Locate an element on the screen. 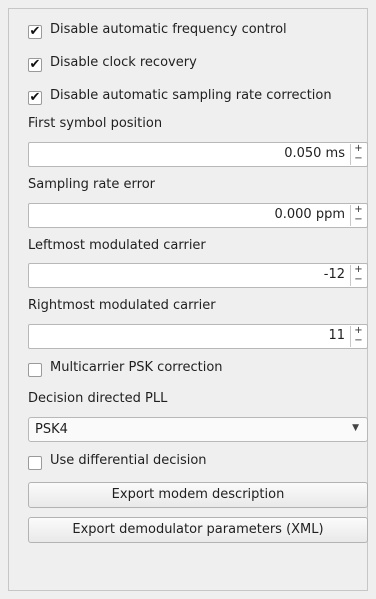 This screenshot has width=376, height=599. leftmost-carrier-spinbox: -12 + − is located at coordinates (198, 275).